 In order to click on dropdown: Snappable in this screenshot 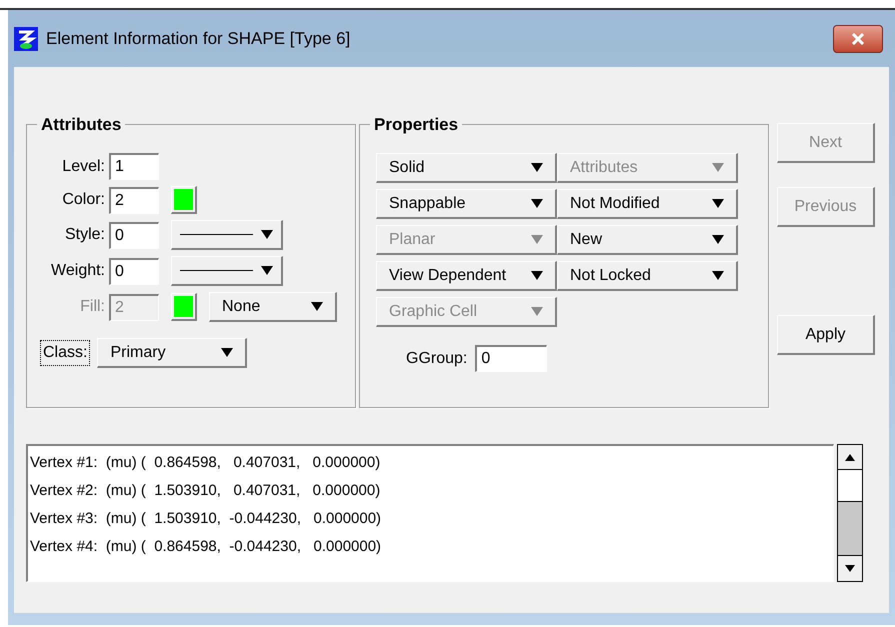, I will do `click(466, 204)`.